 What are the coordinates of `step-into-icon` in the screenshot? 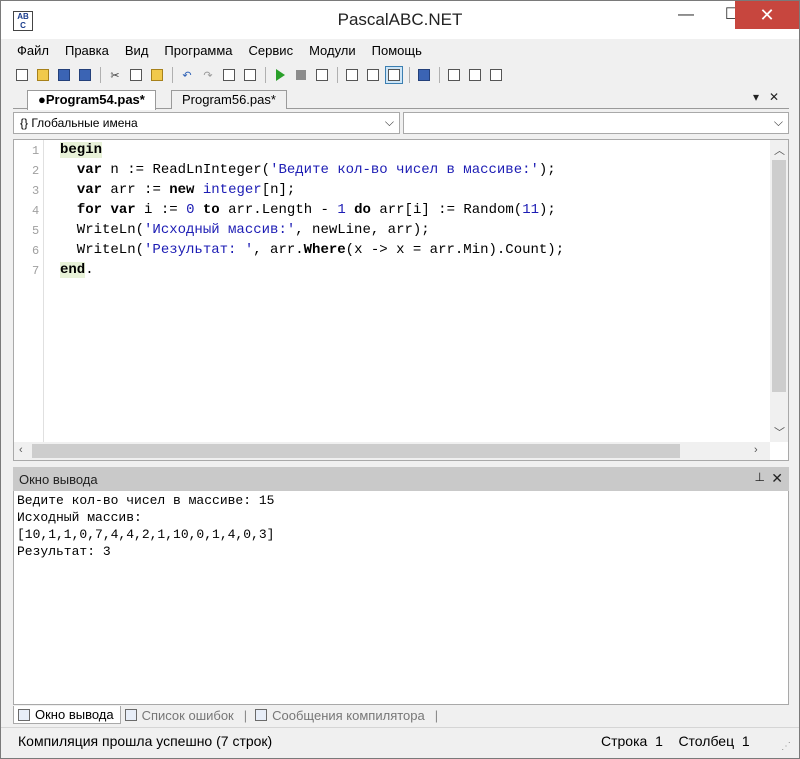 It's located at (454, 75).